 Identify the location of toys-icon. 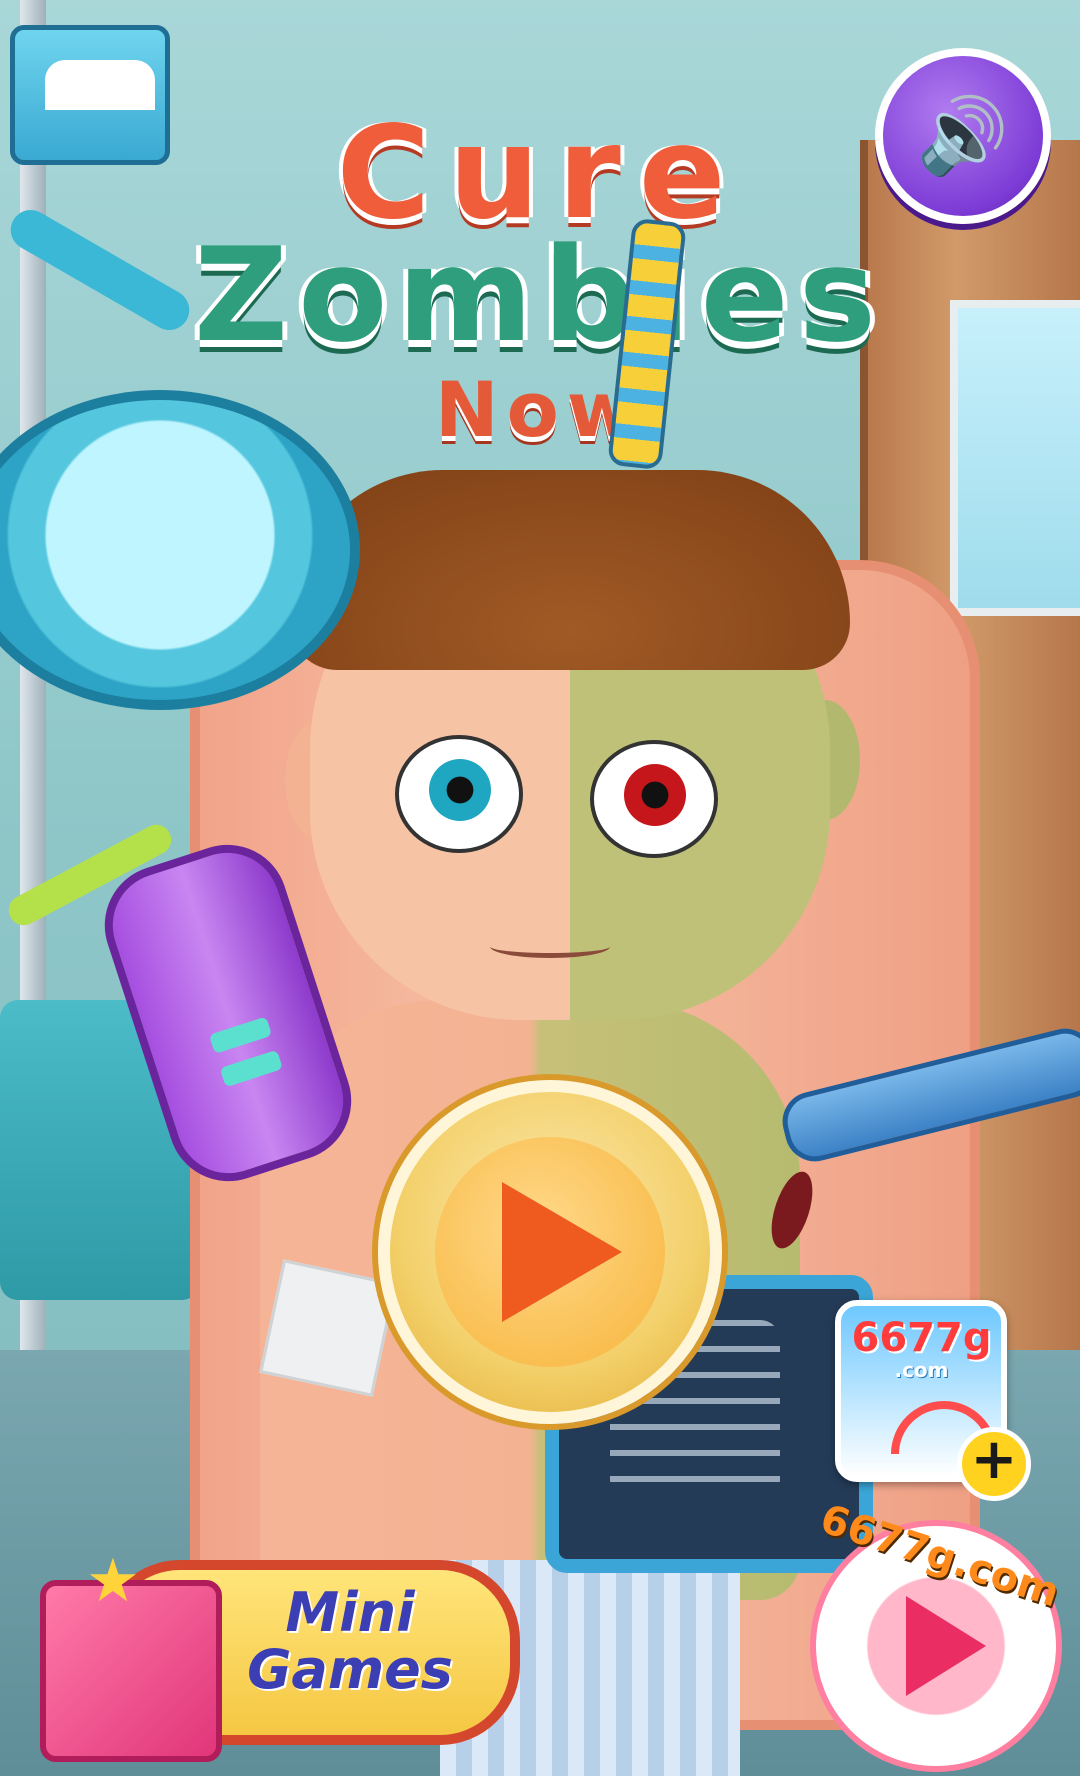
(100, 85).